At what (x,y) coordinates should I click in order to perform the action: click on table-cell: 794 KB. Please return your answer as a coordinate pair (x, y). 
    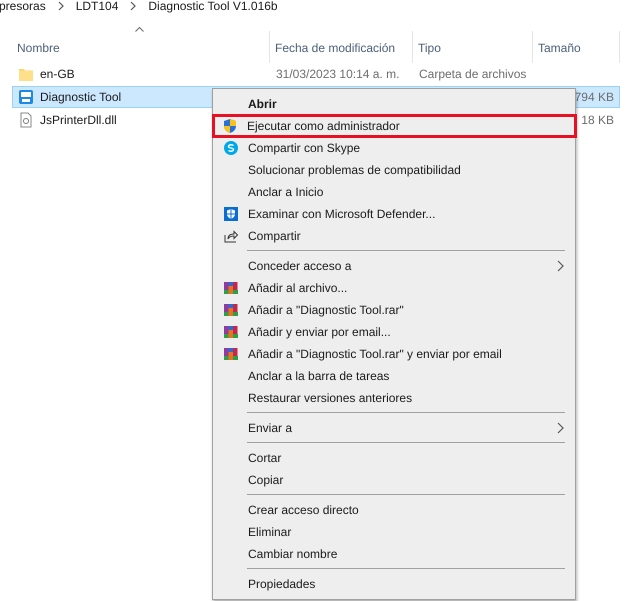
    Looking at the image, I should click on (594, 97).